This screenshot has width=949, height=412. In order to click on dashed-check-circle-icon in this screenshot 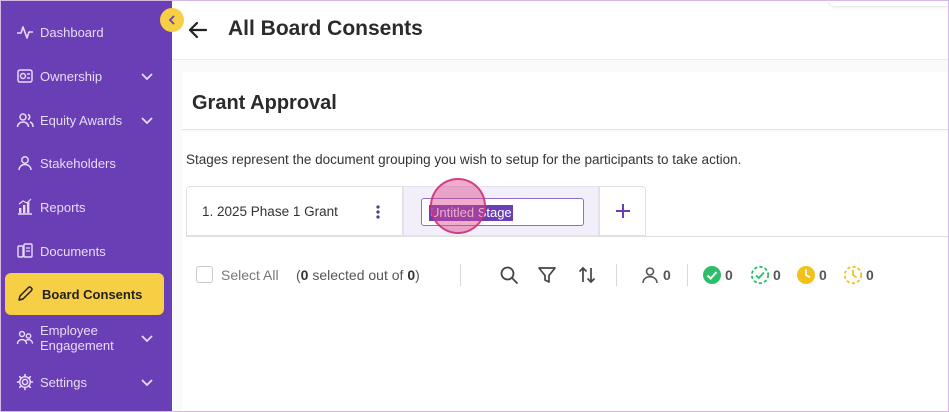, I will do `click(760, 275)`.